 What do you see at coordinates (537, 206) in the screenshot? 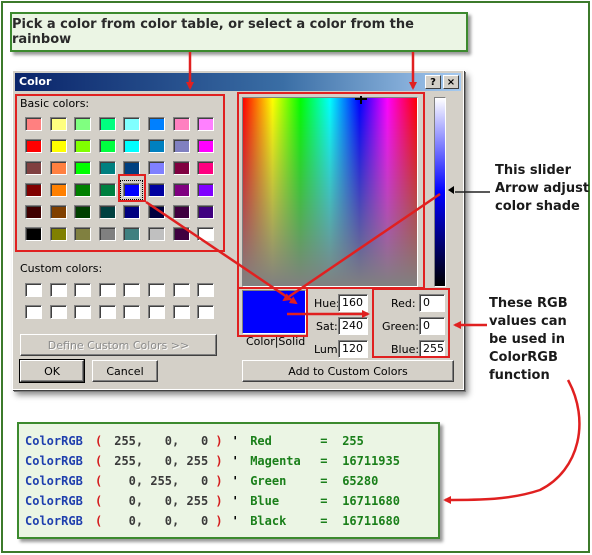
I see `slider-annotation-line: color shade` at bounding box center [537, 206].